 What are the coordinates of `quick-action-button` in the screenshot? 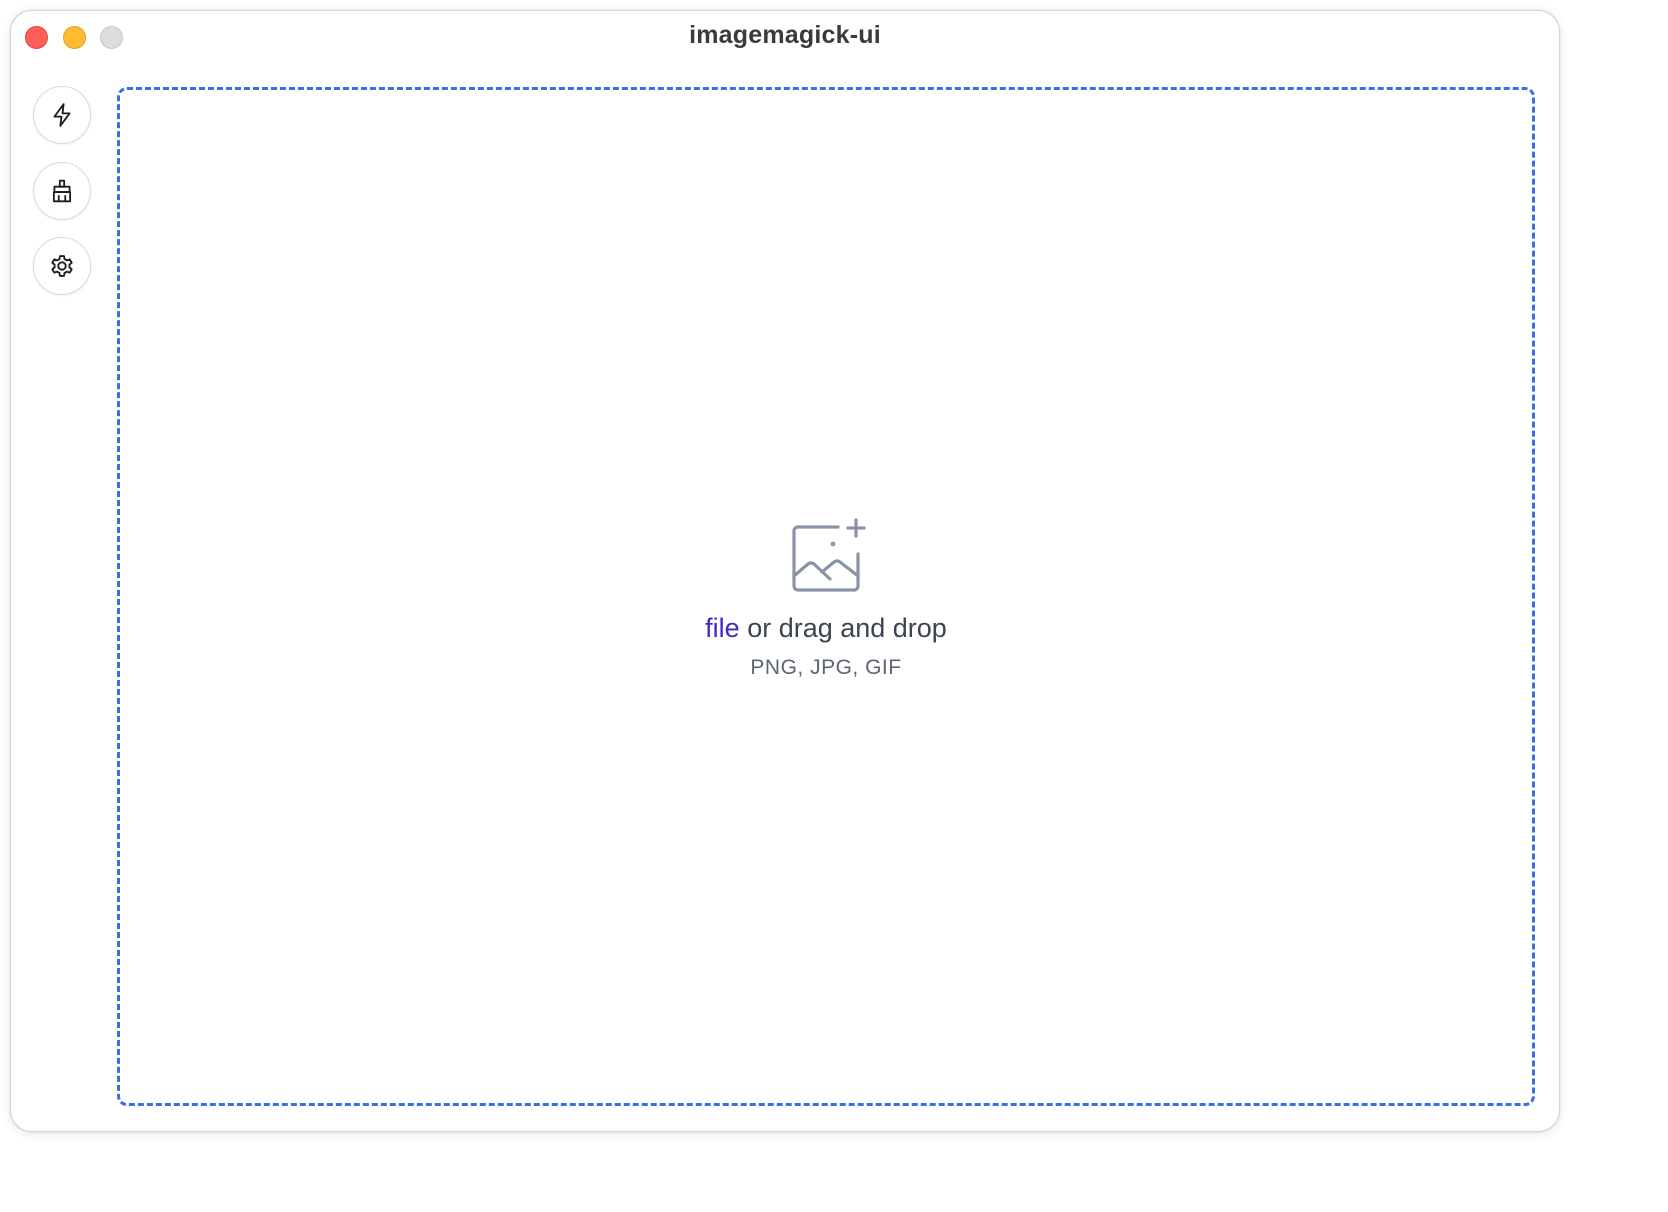 It's located at (62, 115).